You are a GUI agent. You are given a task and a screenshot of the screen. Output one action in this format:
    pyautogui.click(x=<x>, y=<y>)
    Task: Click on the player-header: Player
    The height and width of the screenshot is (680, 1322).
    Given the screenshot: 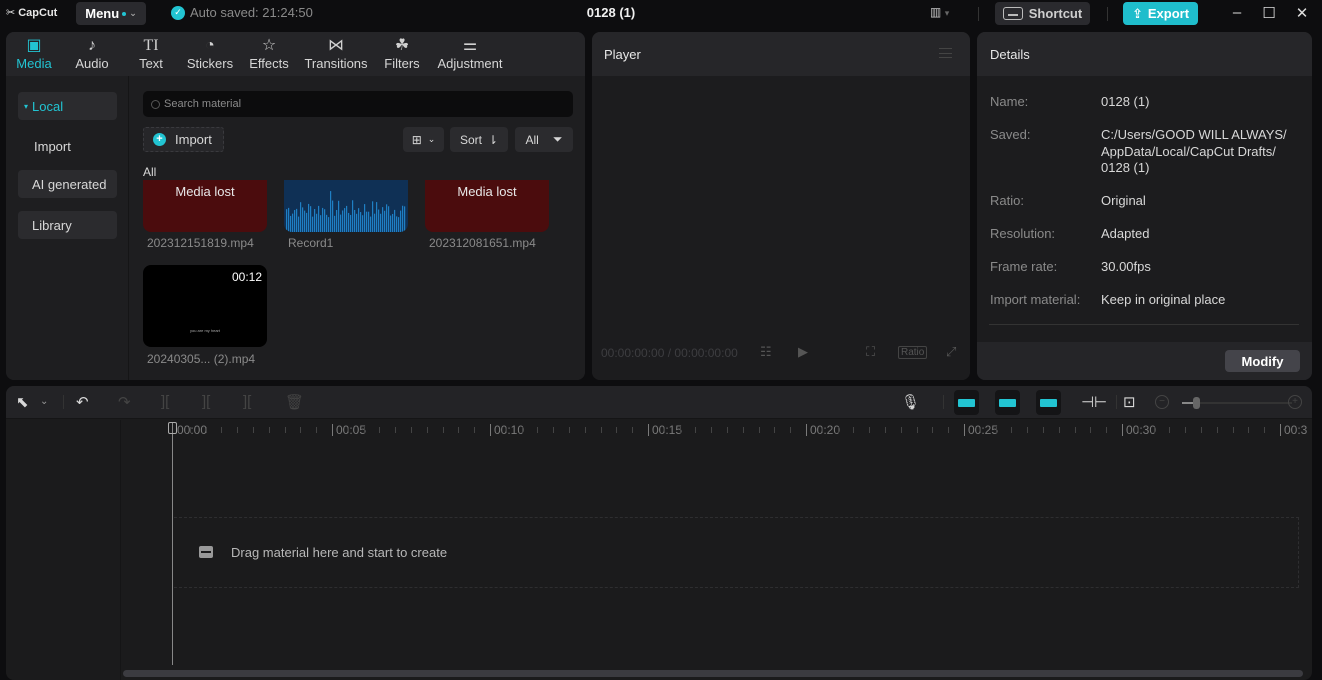 What is the action you would take?
    pyautogui.click(x=781, y=54)
    